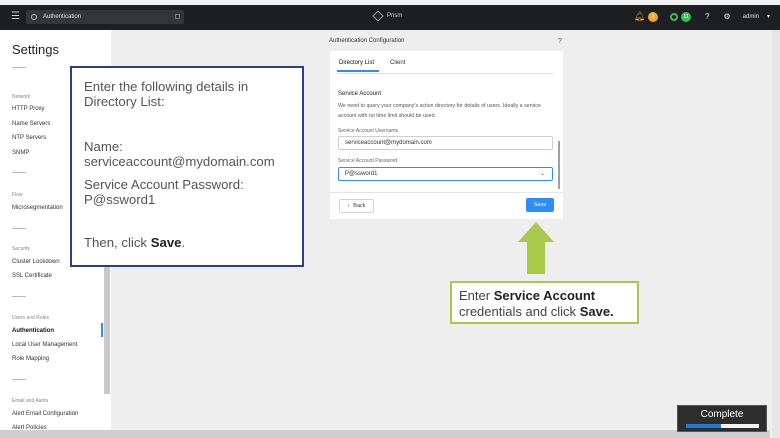  Describe the element at coordinates (105, 17) in the screenshot. I see `search-input: Authentication` at that location.